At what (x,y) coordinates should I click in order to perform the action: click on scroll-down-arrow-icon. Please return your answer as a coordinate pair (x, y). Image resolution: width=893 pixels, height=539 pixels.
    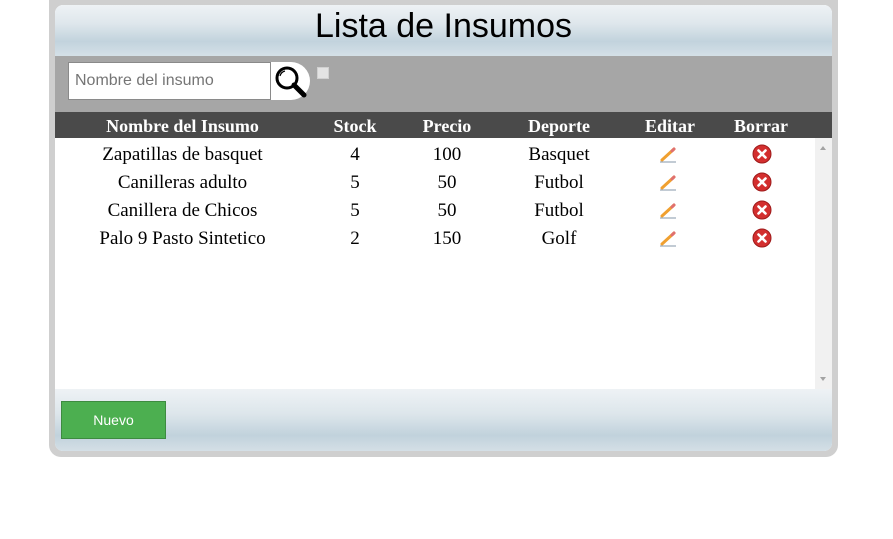
    Looking at the image, I should click on (823, 379).